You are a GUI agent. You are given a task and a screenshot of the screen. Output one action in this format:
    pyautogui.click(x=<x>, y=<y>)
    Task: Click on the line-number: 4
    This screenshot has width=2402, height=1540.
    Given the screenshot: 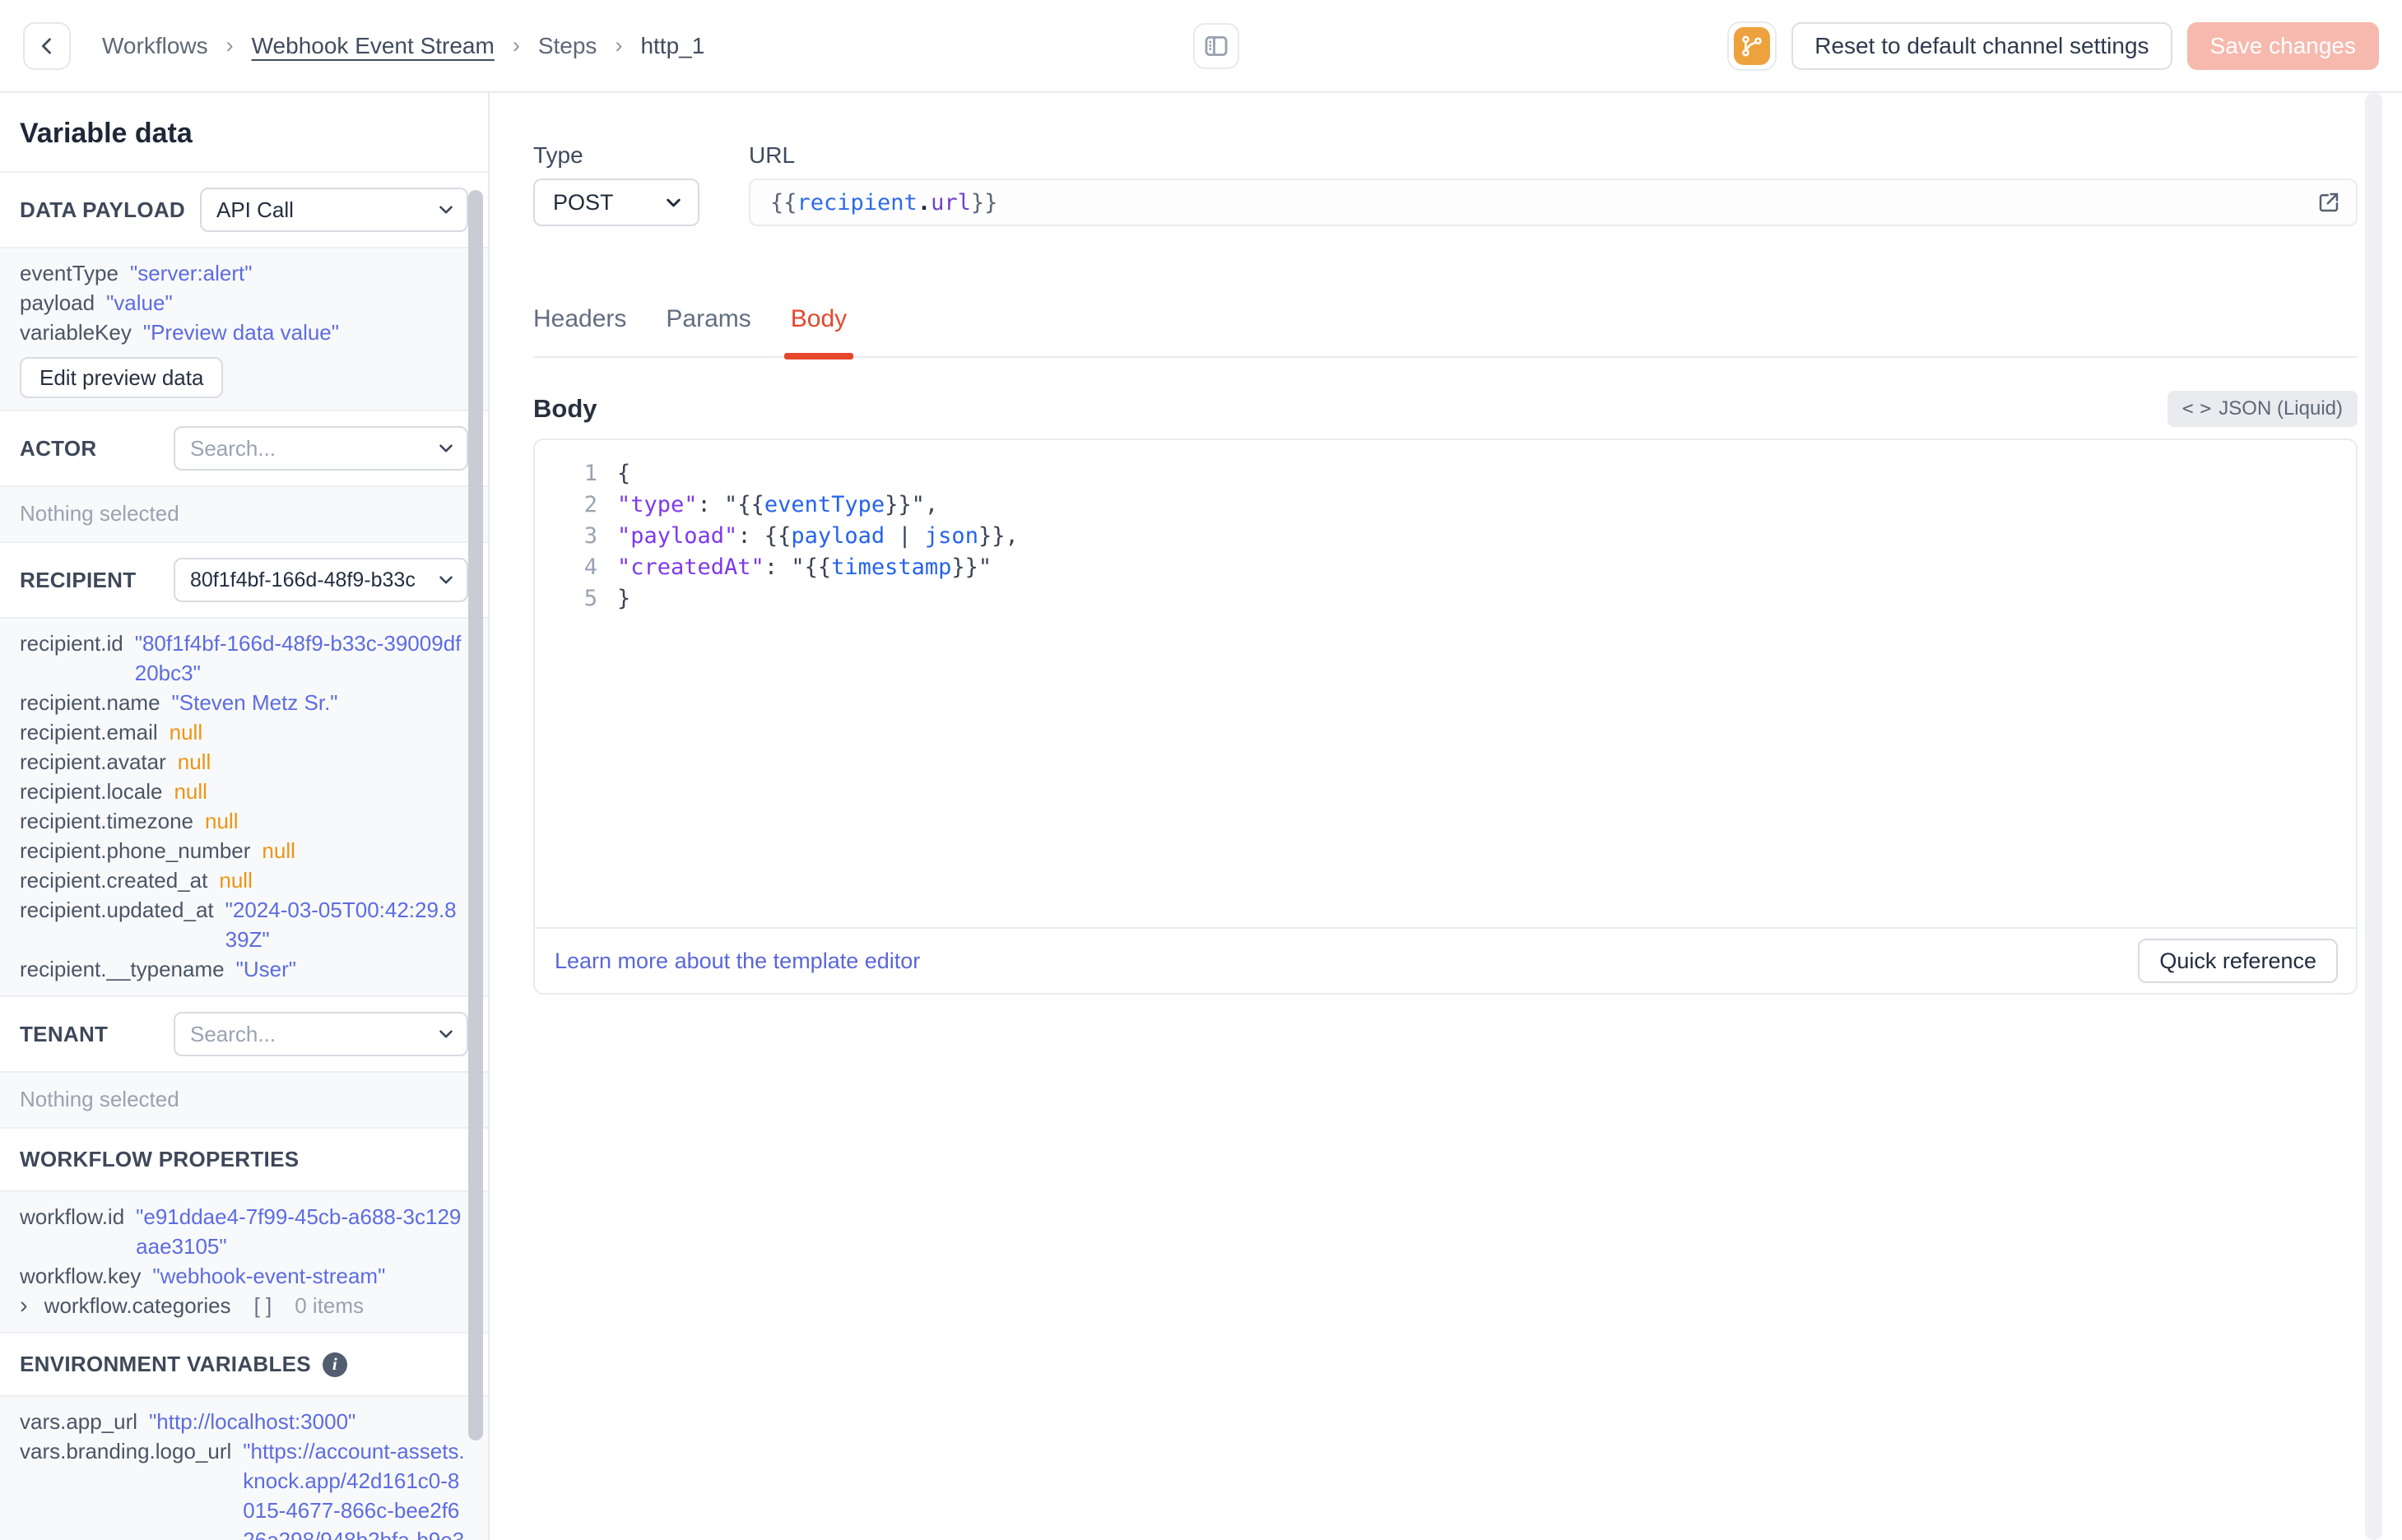 What is the action you would take?
    pyautogui.click(x=590, y=567)
    